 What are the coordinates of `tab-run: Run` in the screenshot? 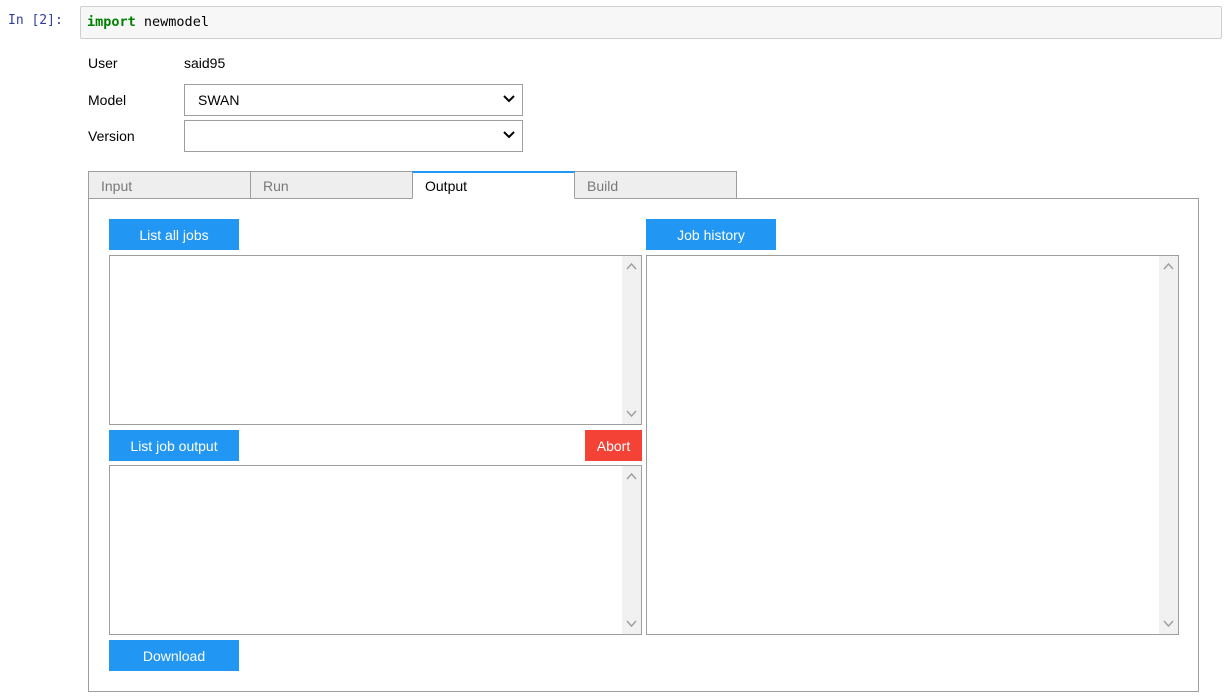 It's located at (331, 185).